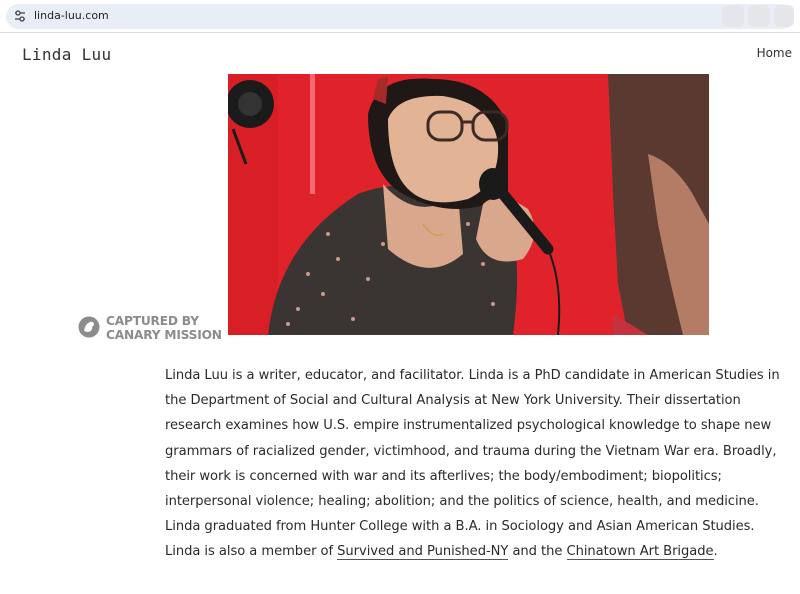 This screenshot has height=594, width=800. Describe the element at coordinates (89, 327) in the screenshot. I see `canary-logo-icon` at that location.